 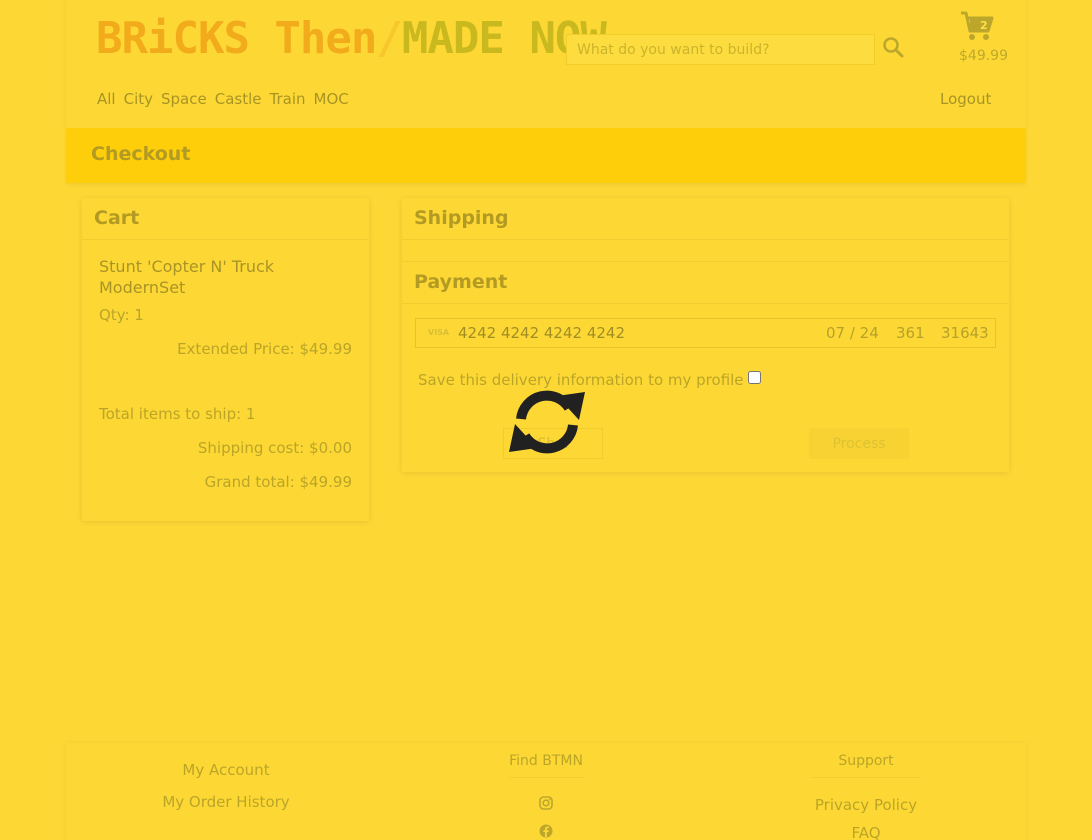 I want to click on card-brand-icon: VISA, so click(x=439, y=332).